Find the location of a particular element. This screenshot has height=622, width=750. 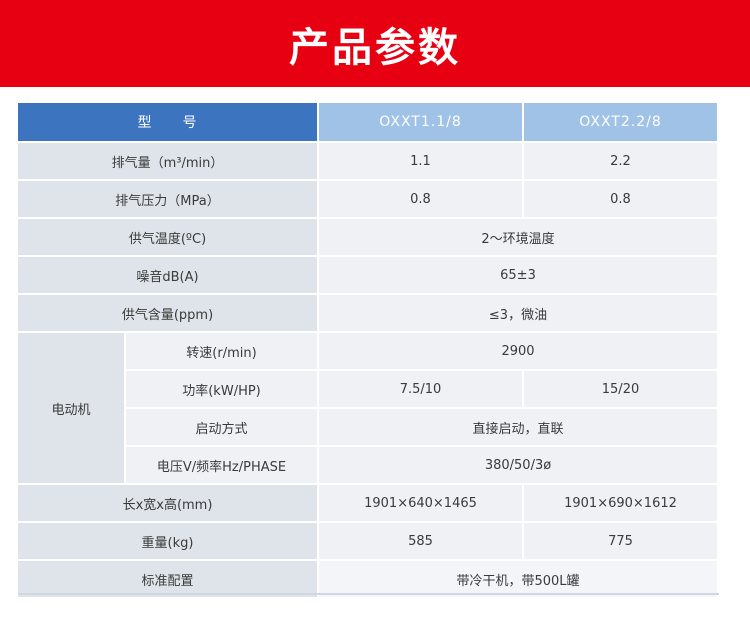

pressure-value-1: 0.8 is located at coordinates (421, 200).